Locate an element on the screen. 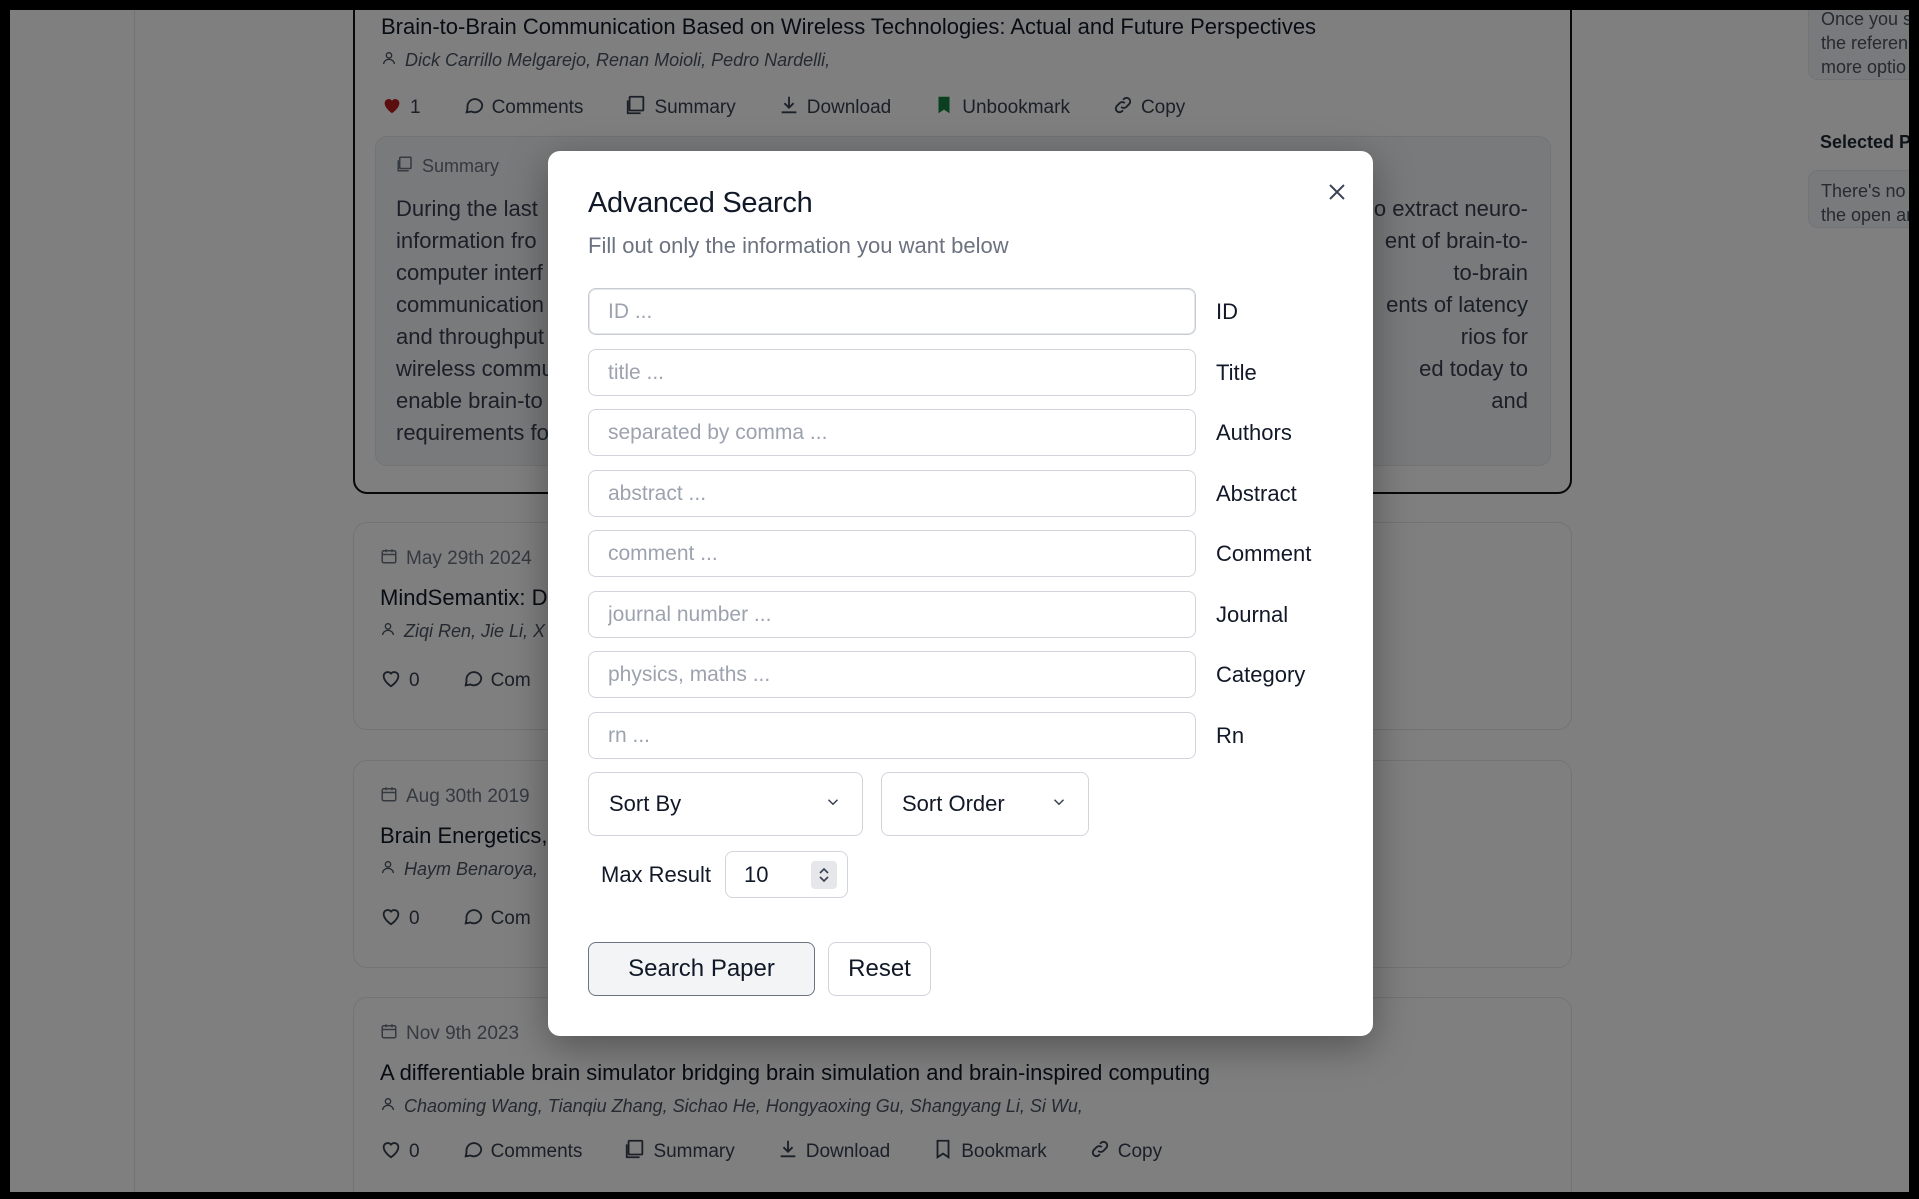 The width and height of the screenshot is (1919, 1199). field-row-comment: Comment is located at coordinates (949, 553).